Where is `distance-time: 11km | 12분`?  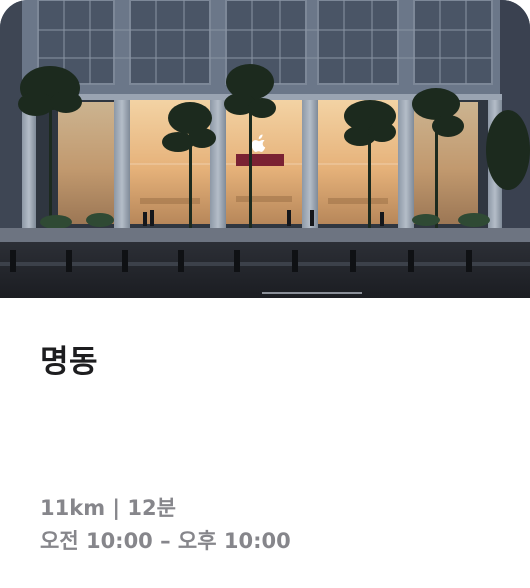 distance-time: 11km | 12분 is located at coordinates (108, 508).